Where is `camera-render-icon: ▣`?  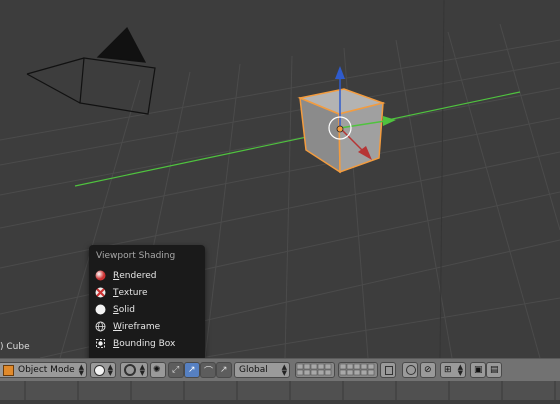
camera-render-icon: ▣ is located at coordinates (478, 370).